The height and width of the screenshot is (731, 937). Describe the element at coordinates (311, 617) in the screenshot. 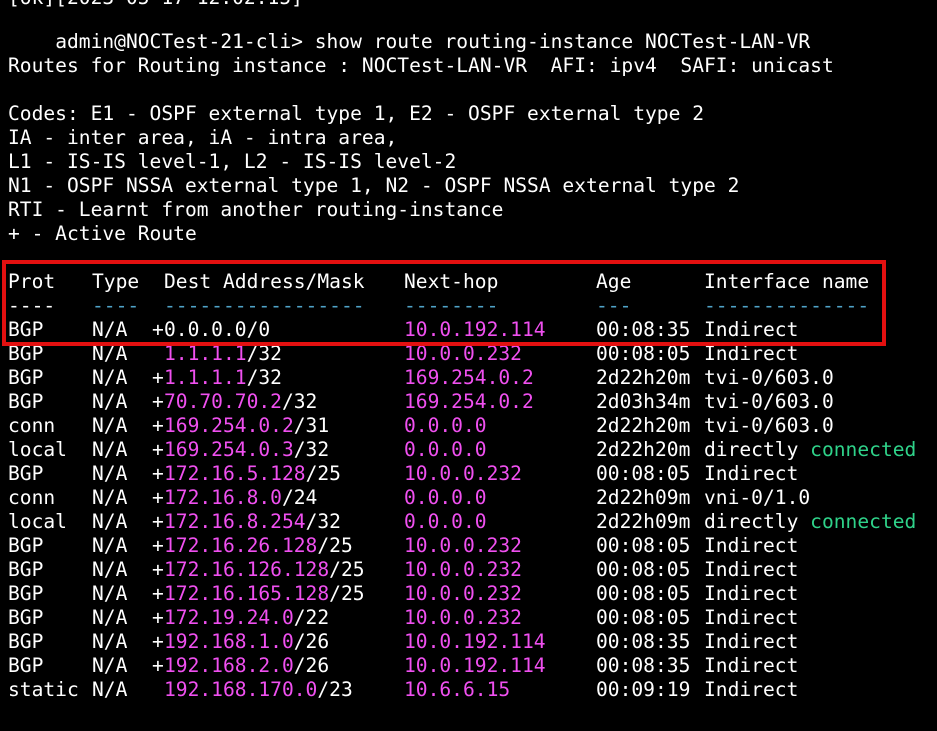

I see `route-dest-mask: /22` at that location.